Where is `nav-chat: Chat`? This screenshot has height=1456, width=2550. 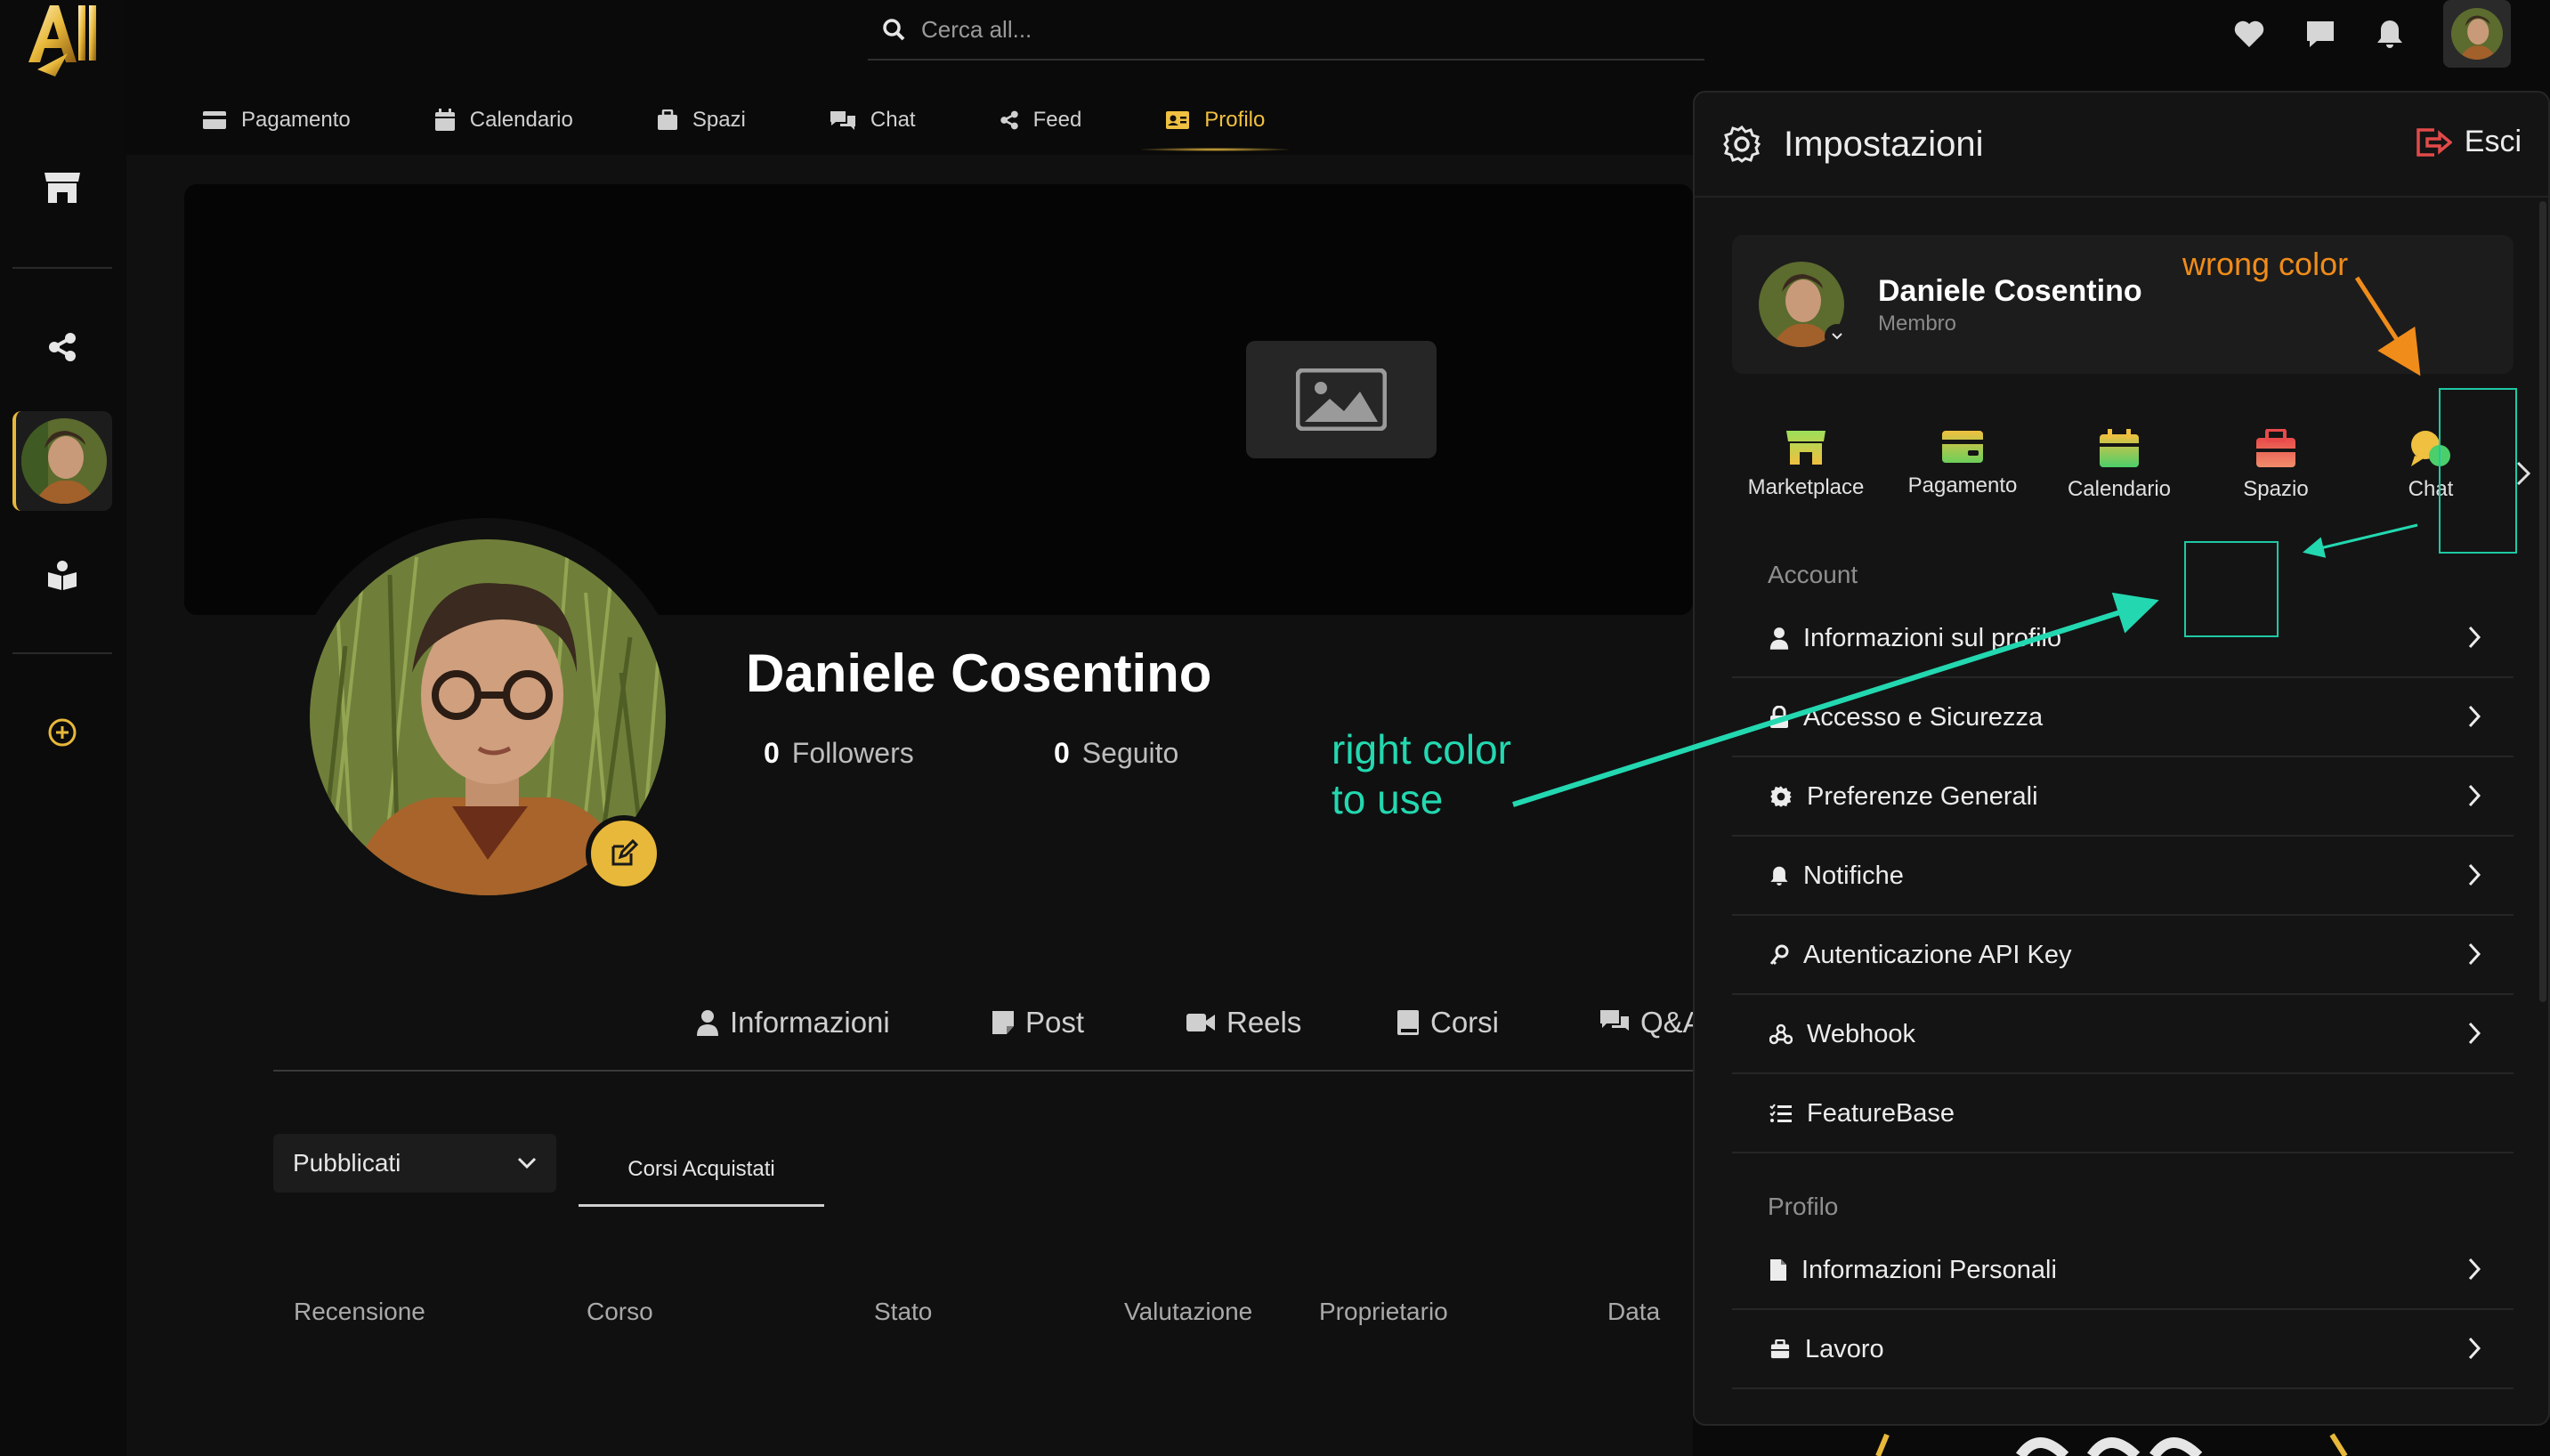
nav-chat: Chat is located at coordinates (873, 120).